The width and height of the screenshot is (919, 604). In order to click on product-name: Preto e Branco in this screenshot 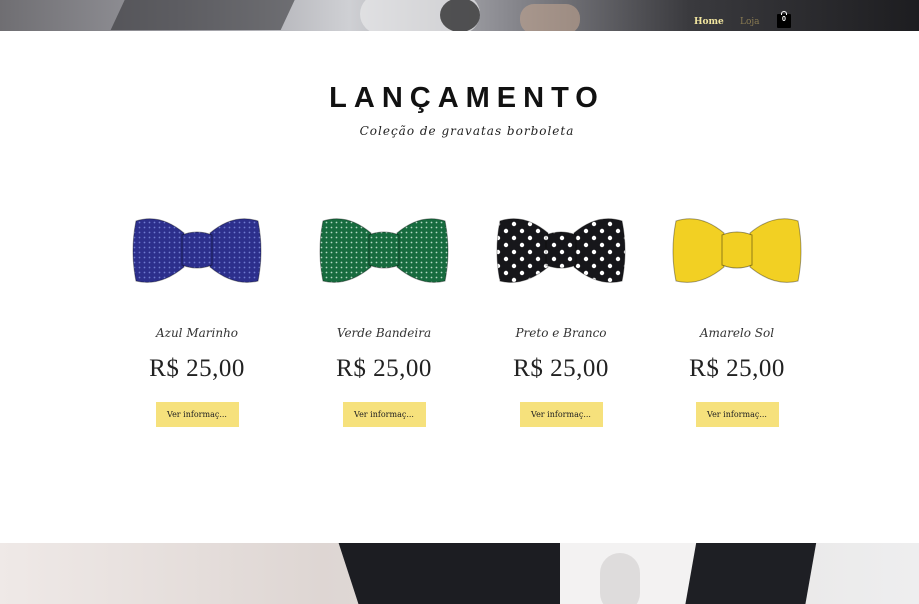, I will do `click(561, 333)`.